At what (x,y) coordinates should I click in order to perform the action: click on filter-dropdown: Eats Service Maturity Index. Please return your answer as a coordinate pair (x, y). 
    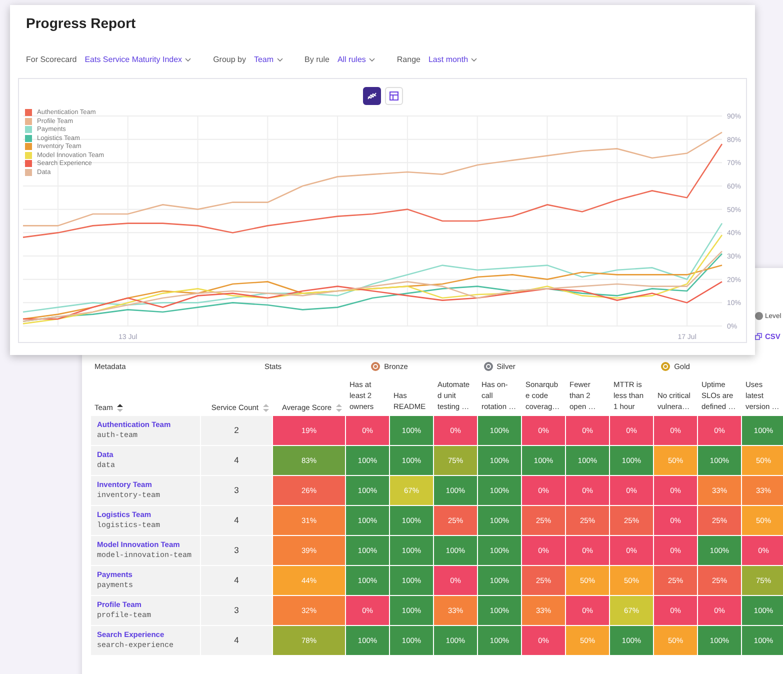
    Looking at the image, I should click on (138, 59).